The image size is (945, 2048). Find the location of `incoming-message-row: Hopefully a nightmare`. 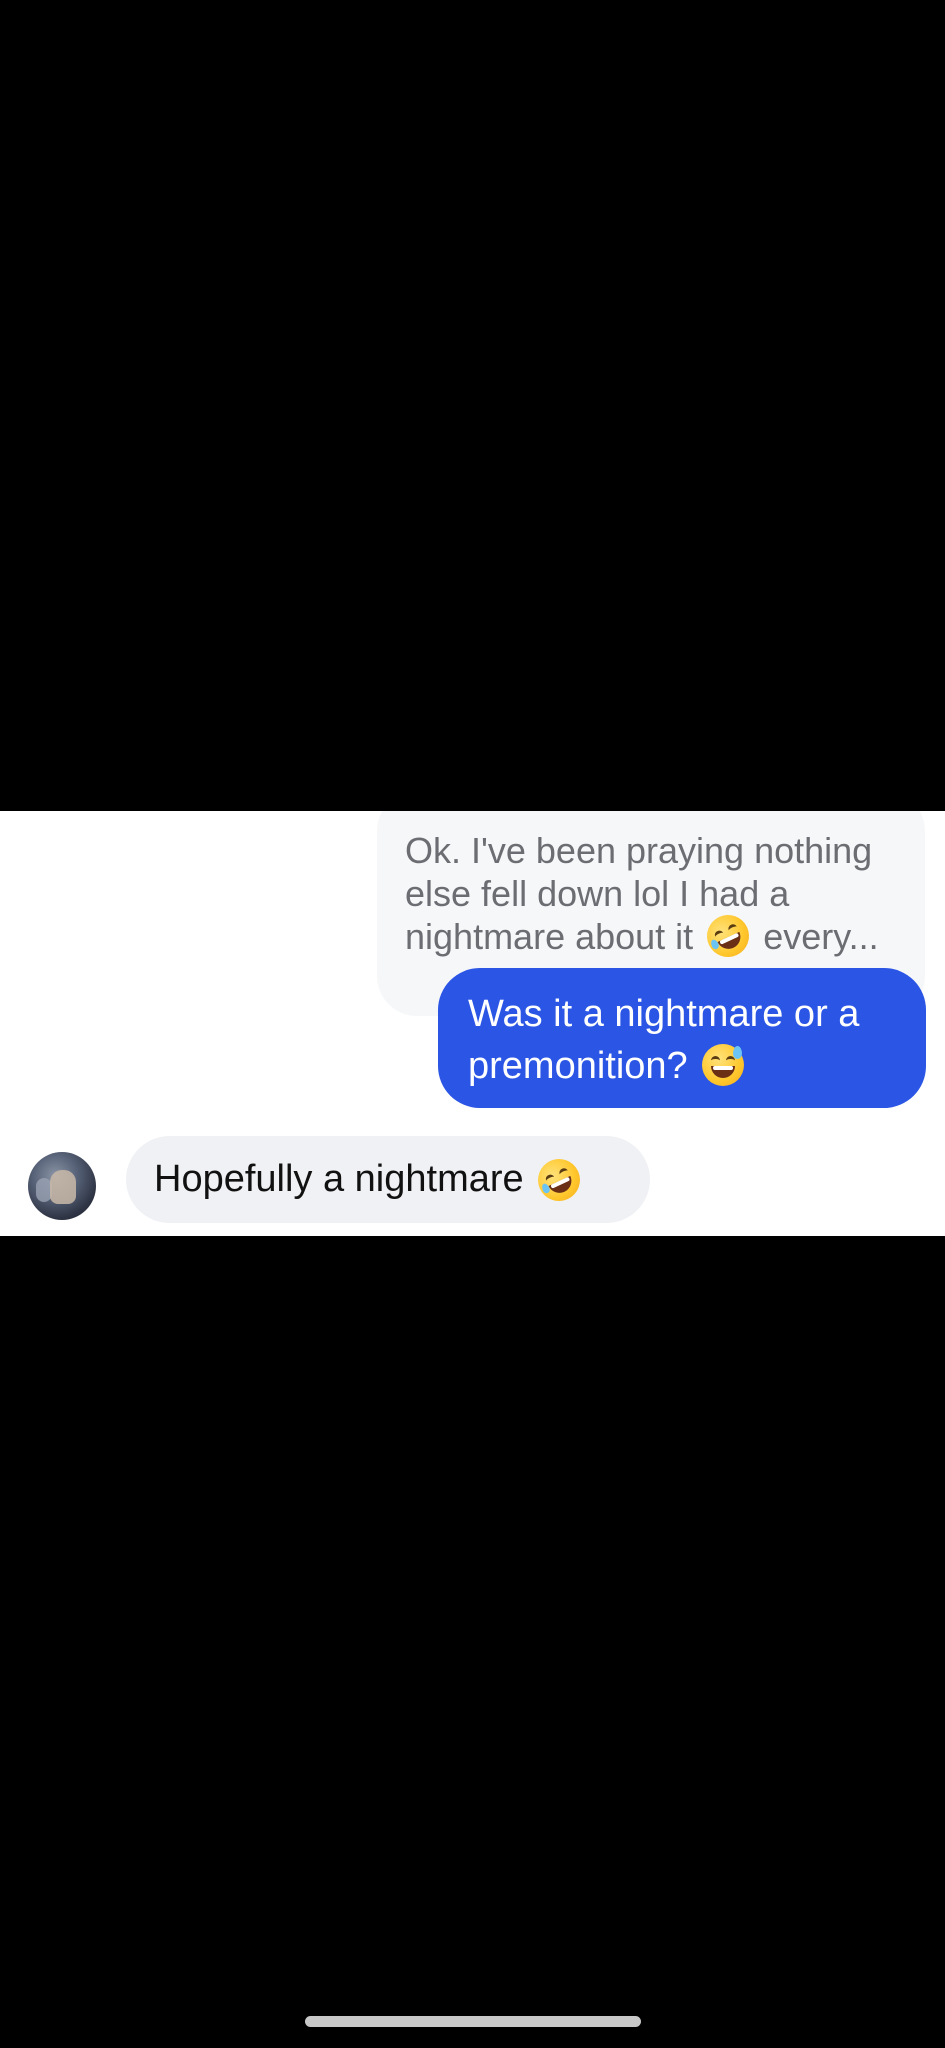

incoming-message-row: Hopefully a nightmare is located at coordinates (472, 1181).